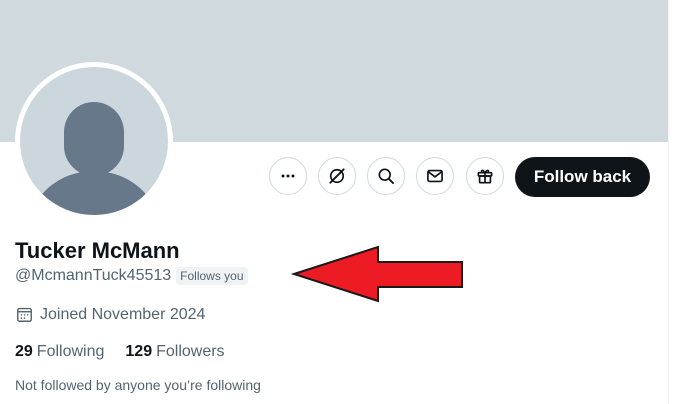 Image resolution: width=680 pixels, height=404 pixels. I want to click on message-icon, so click(435, 176).